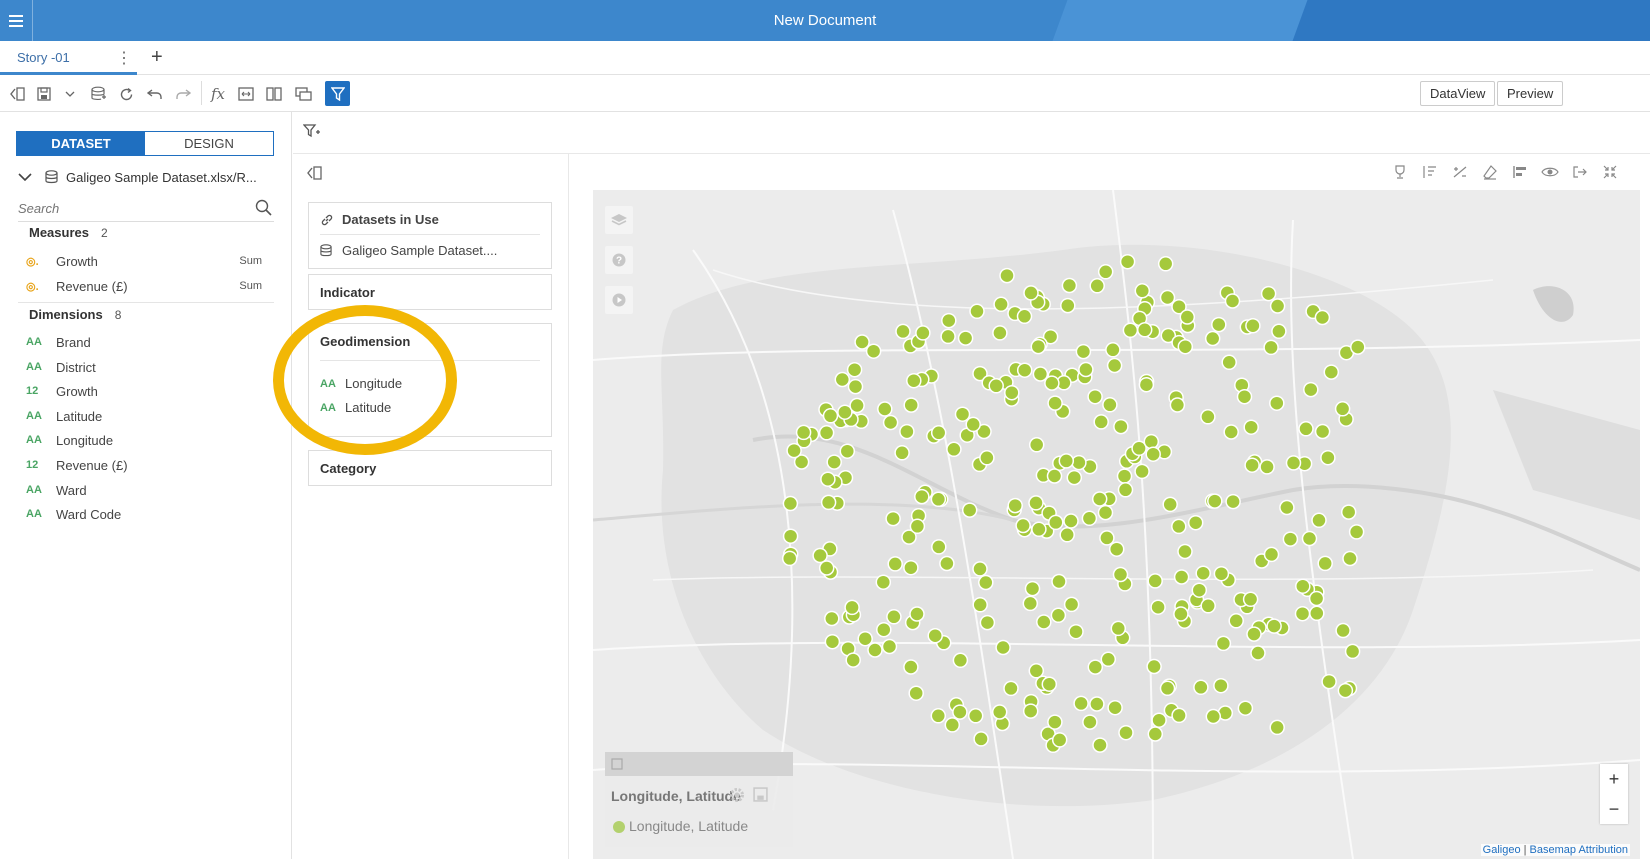 This screenshot has width=1650, height=859. Describe the element at coordinates (760, 794) in the screenshot. I see `save-legend-icon` at that location.